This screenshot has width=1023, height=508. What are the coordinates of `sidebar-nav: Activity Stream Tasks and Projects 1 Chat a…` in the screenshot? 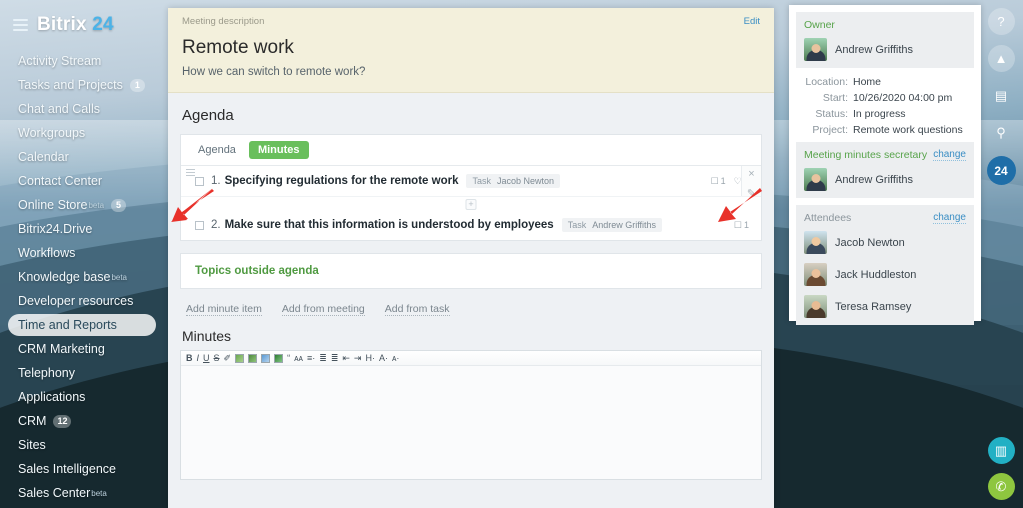 It's located at (82, 277).